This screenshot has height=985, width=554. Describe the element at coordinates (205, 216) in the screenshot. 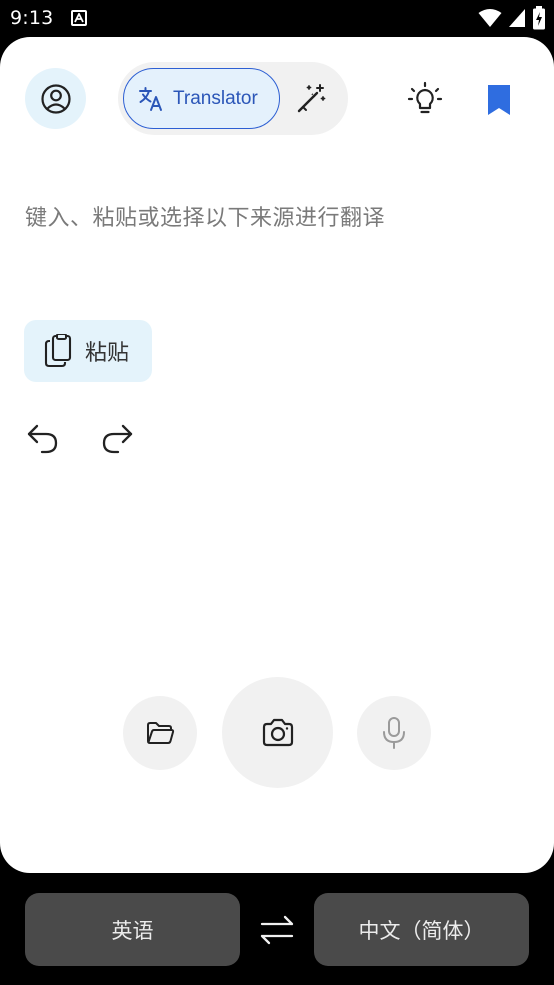

I see `source-text-input: 键入、粘贴或选择以下来源进行翻译` at that location.